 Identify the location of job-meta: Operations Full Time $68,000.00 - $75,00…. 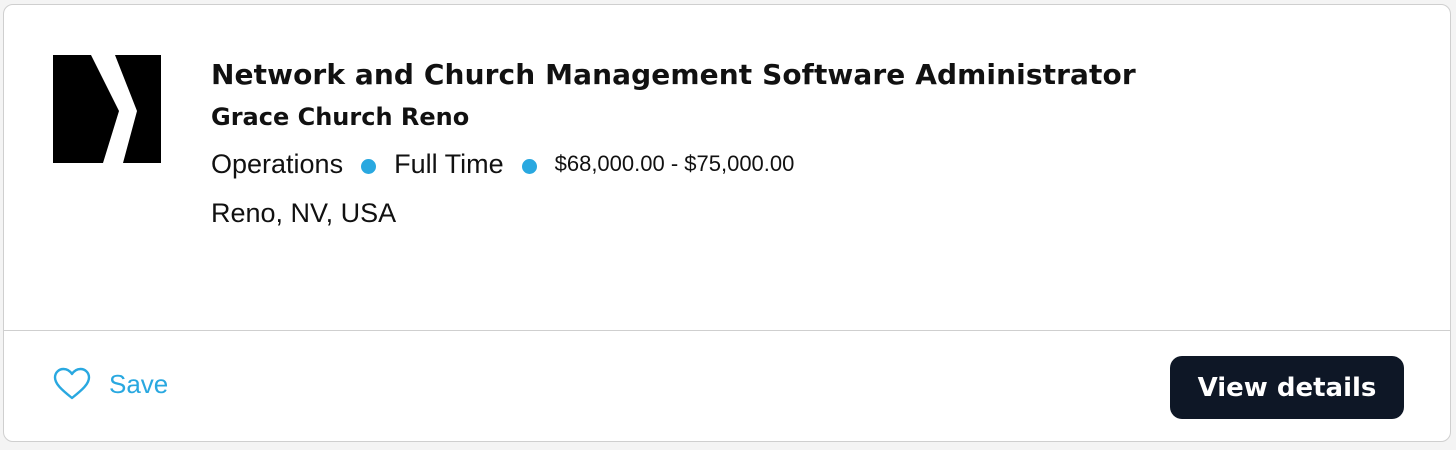
(810, 164).